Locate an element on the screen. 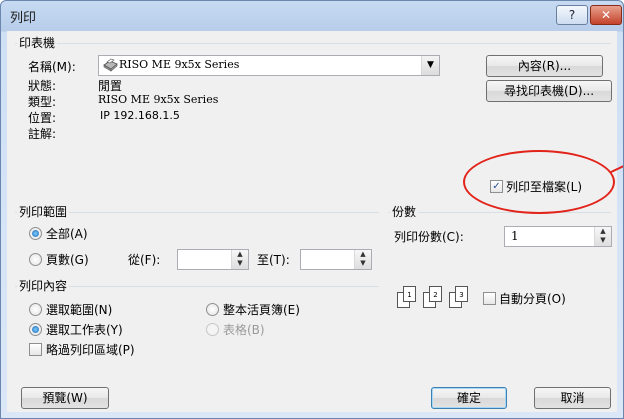 Image resolution: width=624 pixels, height=419 pixels. comment-label: 註解: is located at coordinates (42, 134).